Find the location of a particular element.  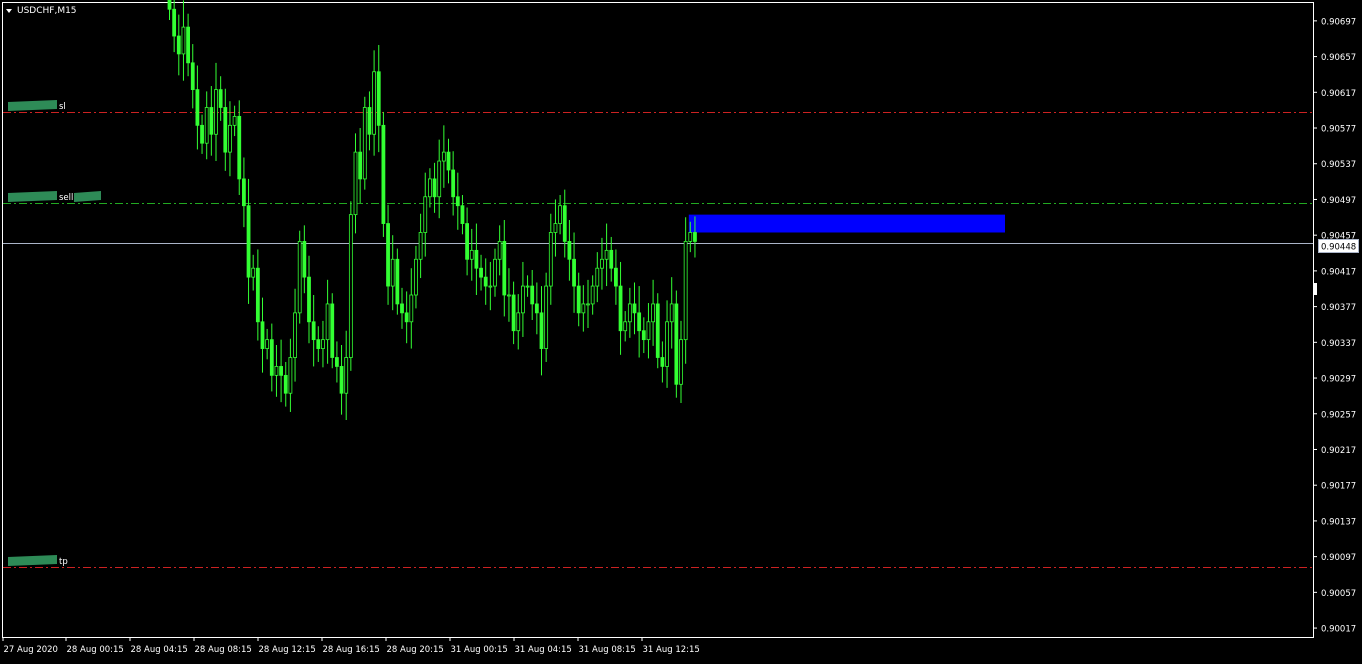

line-tags: sl sell tp is located at coordinates (54, 333).